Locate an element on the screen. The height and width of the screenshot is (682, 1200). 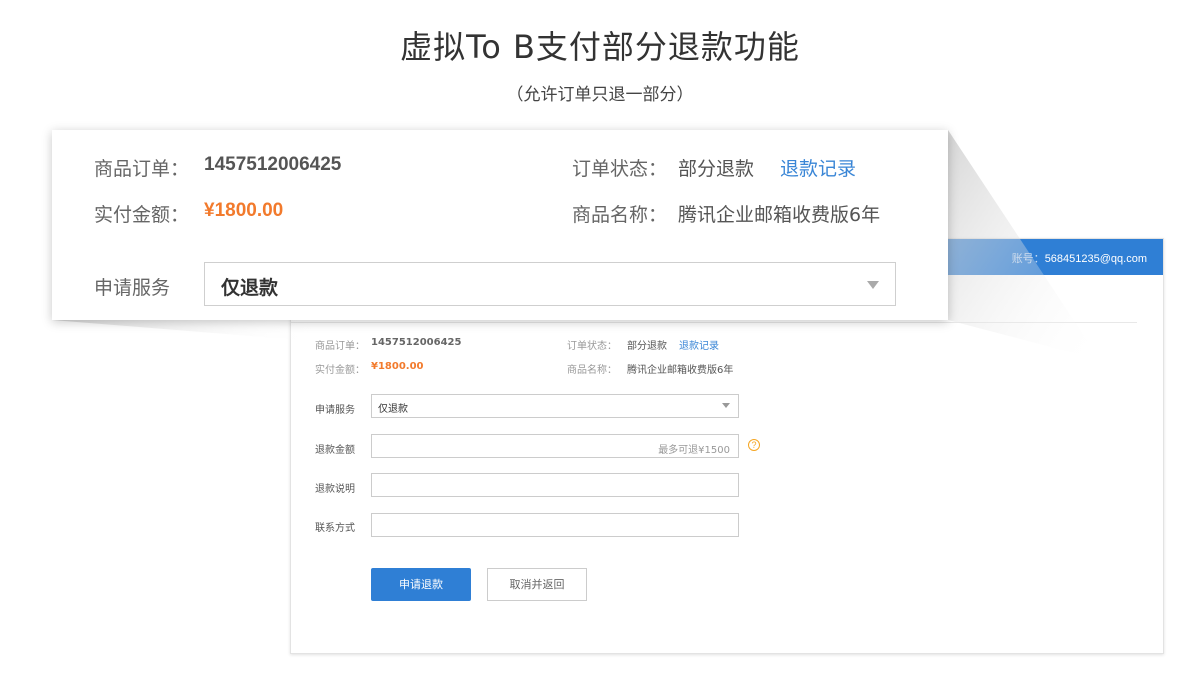
zoom-paid-amount: ¥1800.00 is located at coordinates (244, 210).